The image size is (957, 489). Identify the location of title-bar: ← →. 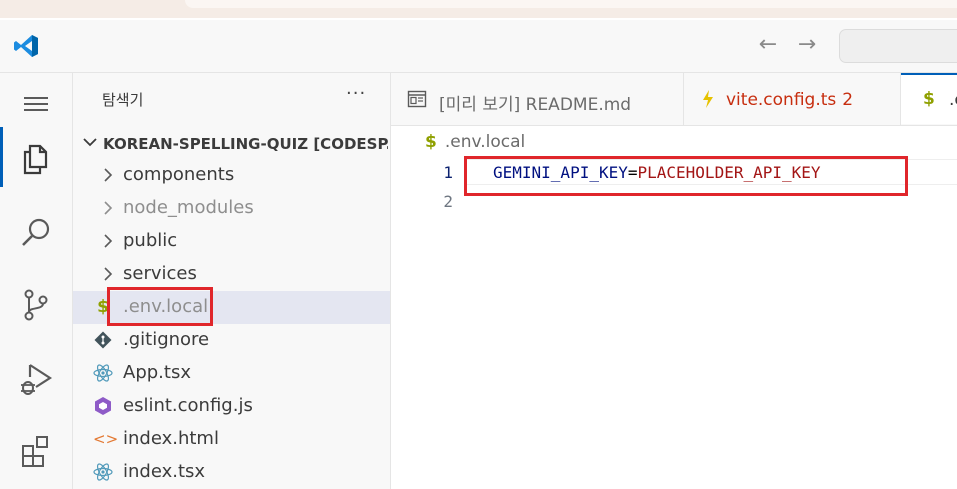
(478, 46).